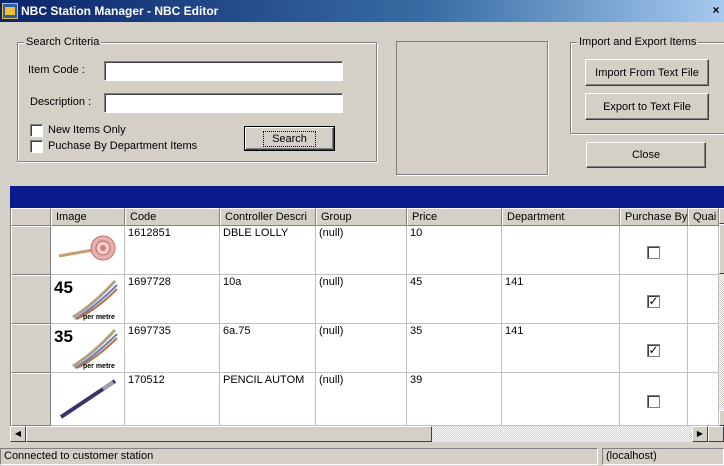 The height and width of the screenshot is (466, 724). Describe the element at coordinates (700, 434) in the screenshot. I see `scroll-right-icon: ▶` at that location.